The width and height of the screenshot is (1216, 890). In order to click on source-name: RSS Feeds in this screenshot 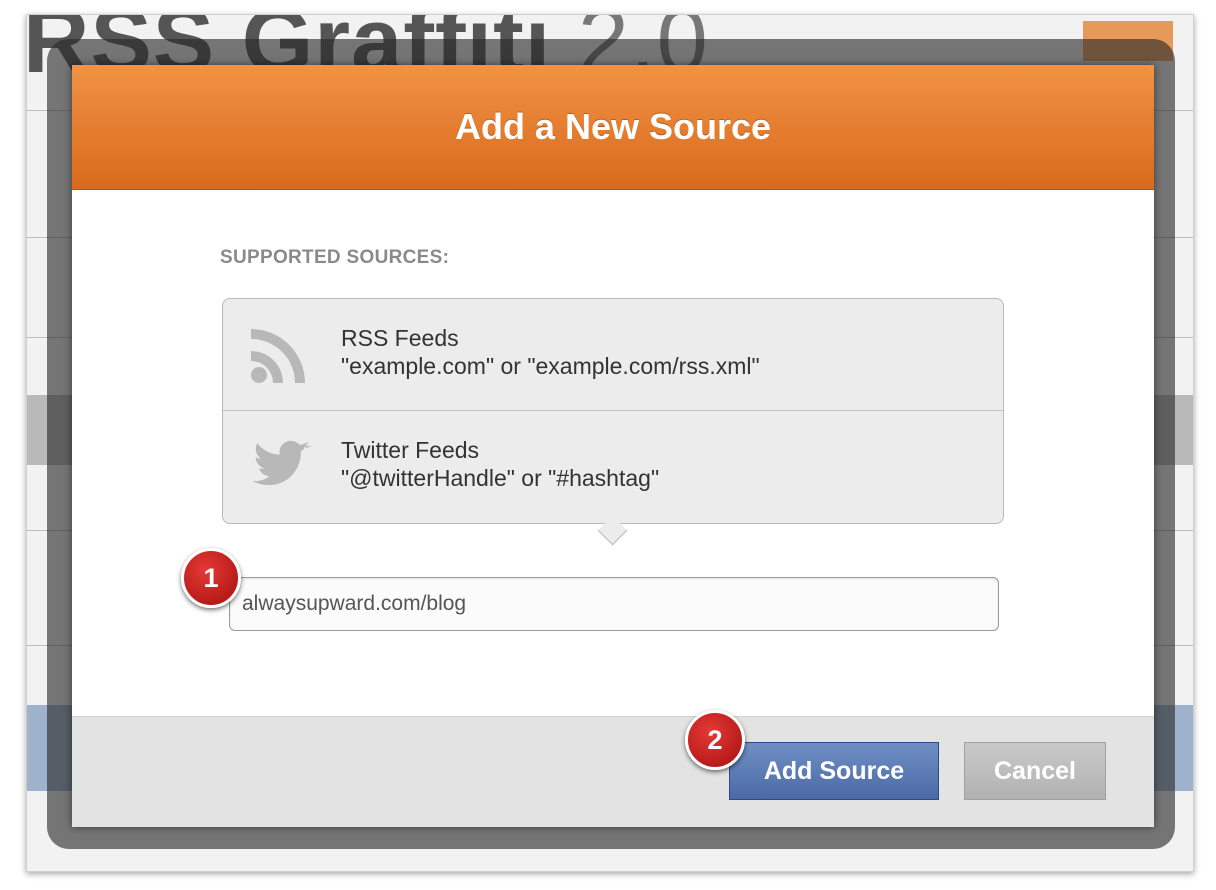, I will do `click(400, 338)`.